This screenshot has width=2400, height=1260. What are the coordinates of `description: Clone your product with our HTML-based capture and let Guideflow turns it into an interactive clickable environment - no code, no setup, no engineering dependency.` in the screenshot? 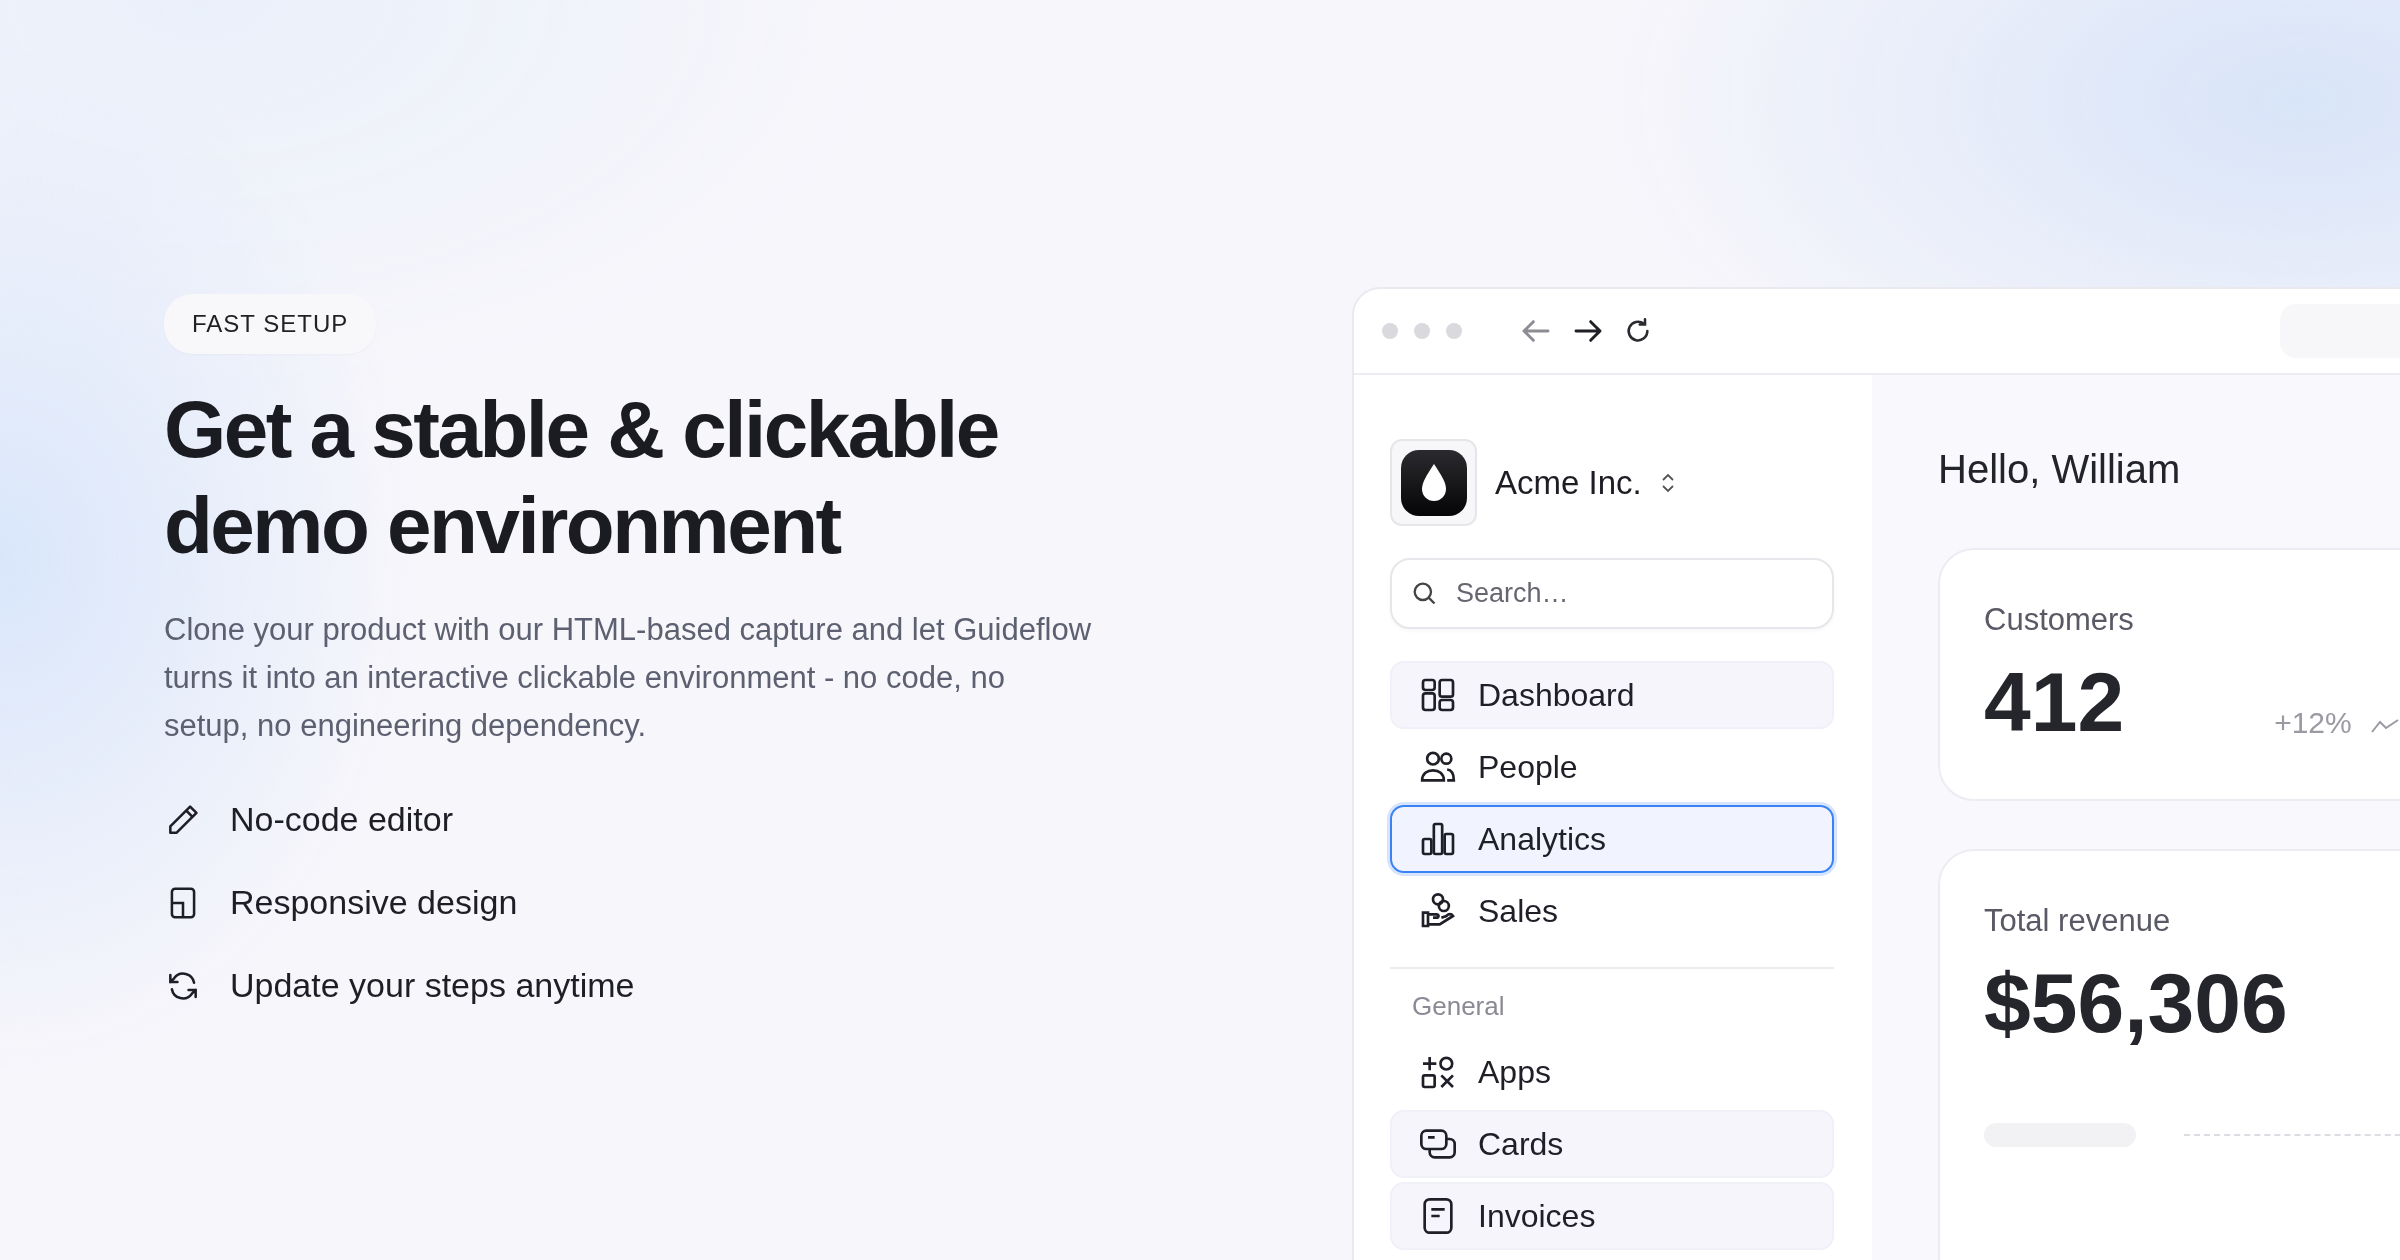 It's located at (628, 678).